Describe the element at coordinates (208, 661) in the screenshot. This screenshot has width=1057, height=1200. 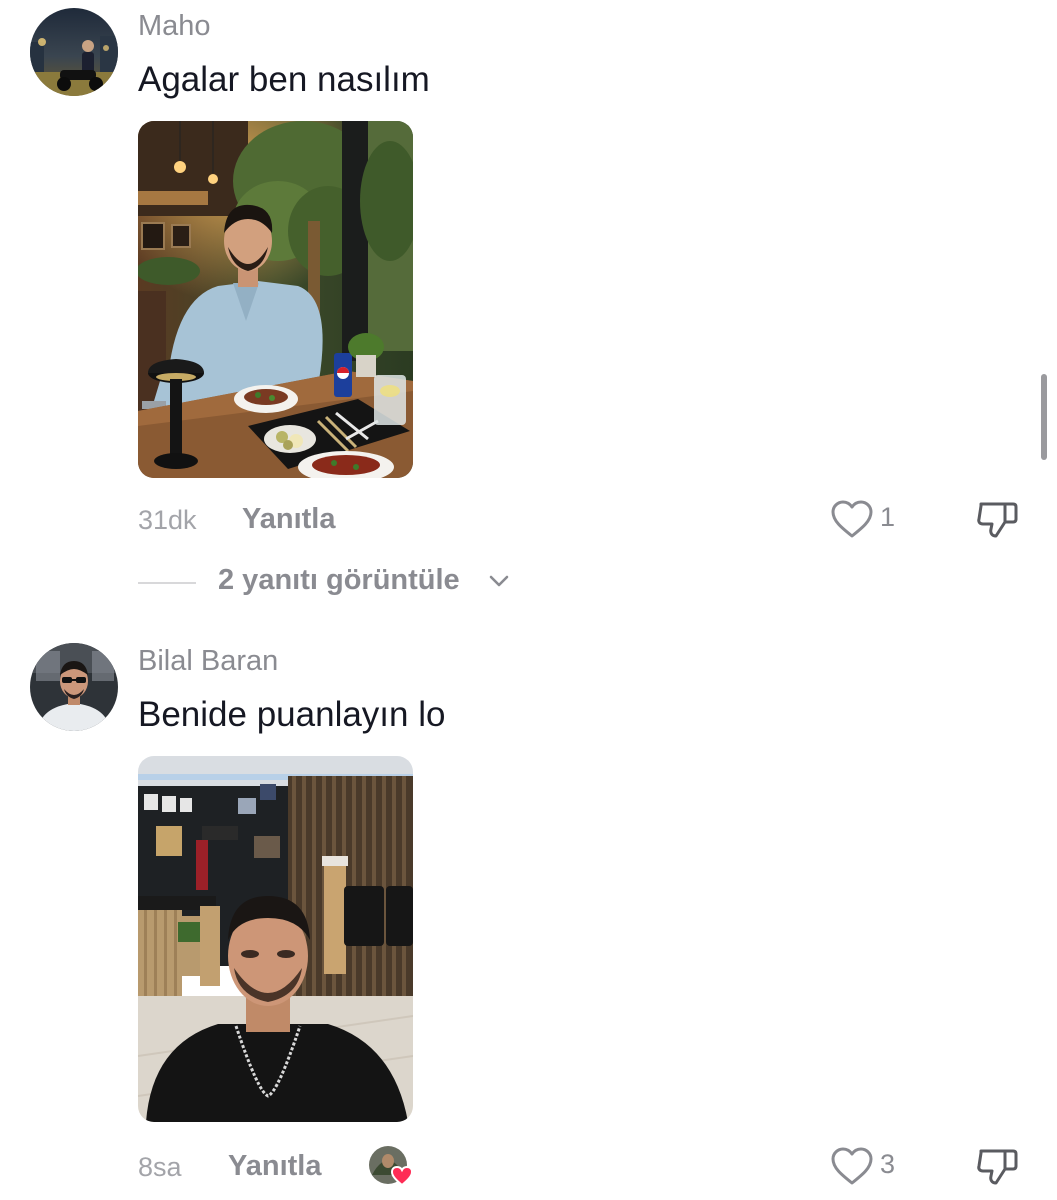
I see `comment-username: Bilal Baran` at that location.